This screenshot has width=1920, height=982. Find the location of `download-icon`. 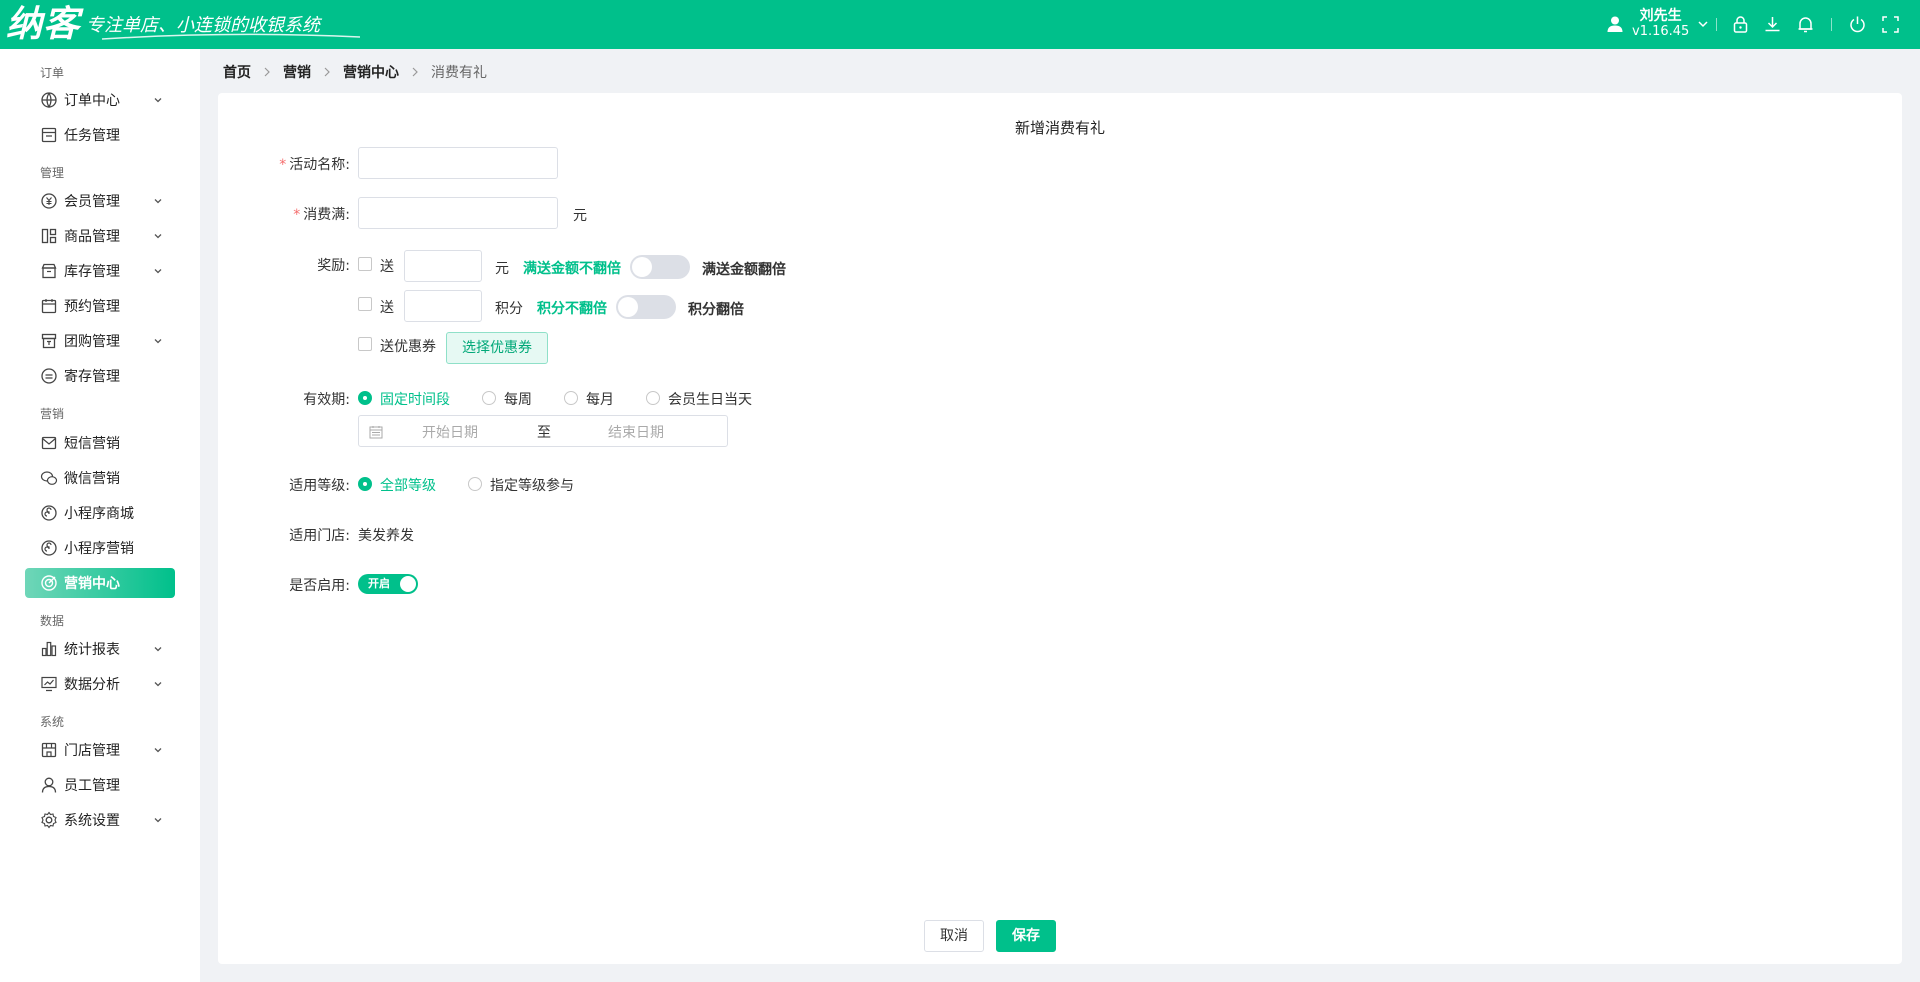

download-icon is located at coordinates (1772, 24).